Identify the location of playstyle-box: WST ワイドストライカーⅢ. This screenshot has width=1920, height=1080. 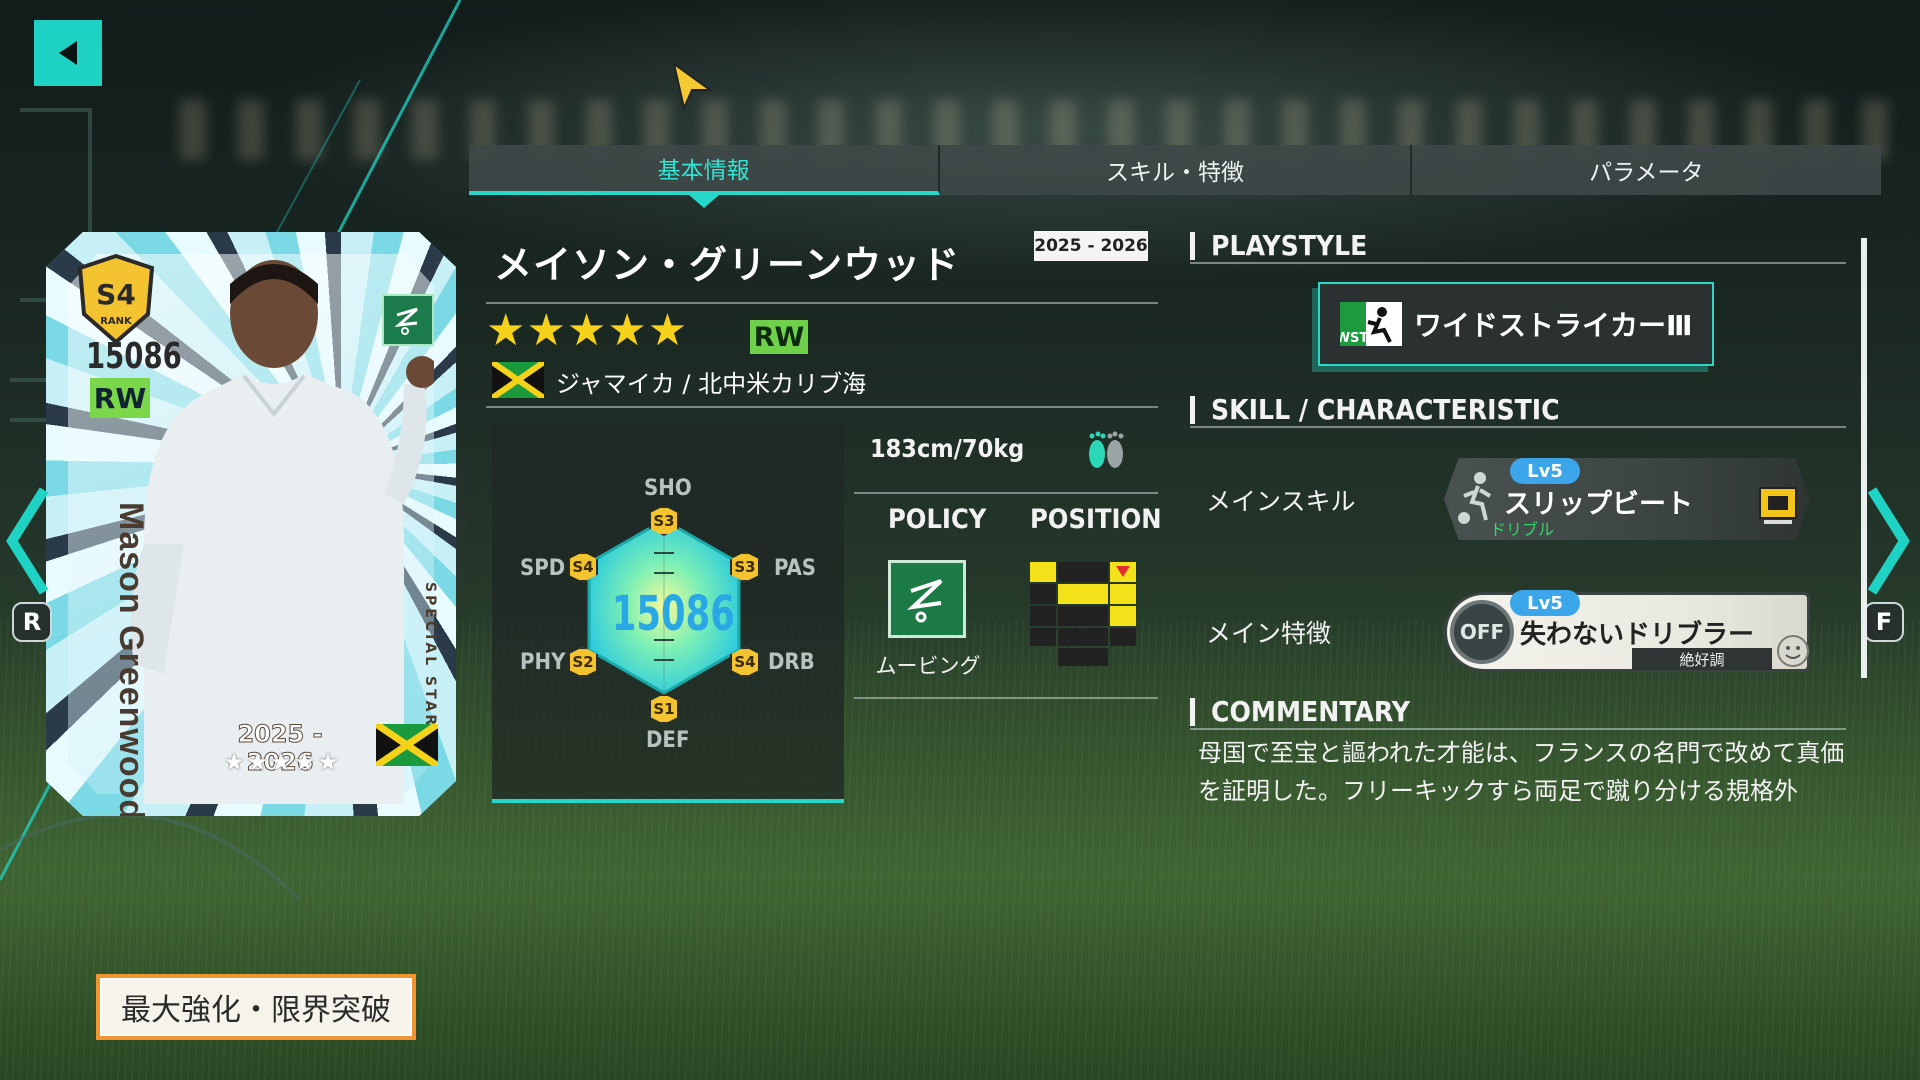
(1516, 324).